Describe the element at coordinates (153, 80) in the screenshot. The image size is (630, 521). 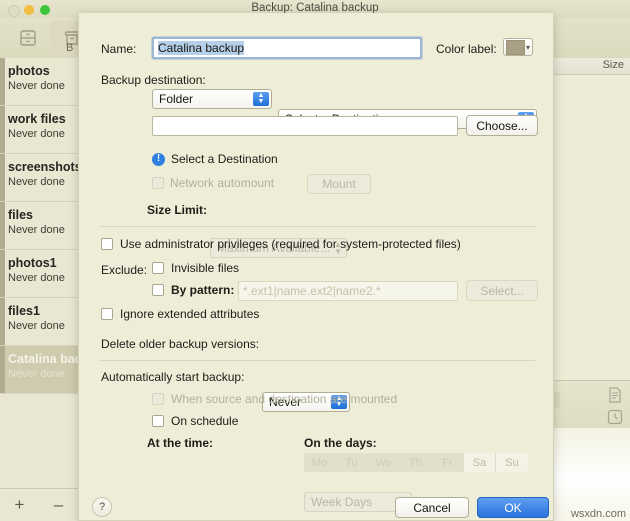
I see `backup-destination-label: Backup destination:` at that location.